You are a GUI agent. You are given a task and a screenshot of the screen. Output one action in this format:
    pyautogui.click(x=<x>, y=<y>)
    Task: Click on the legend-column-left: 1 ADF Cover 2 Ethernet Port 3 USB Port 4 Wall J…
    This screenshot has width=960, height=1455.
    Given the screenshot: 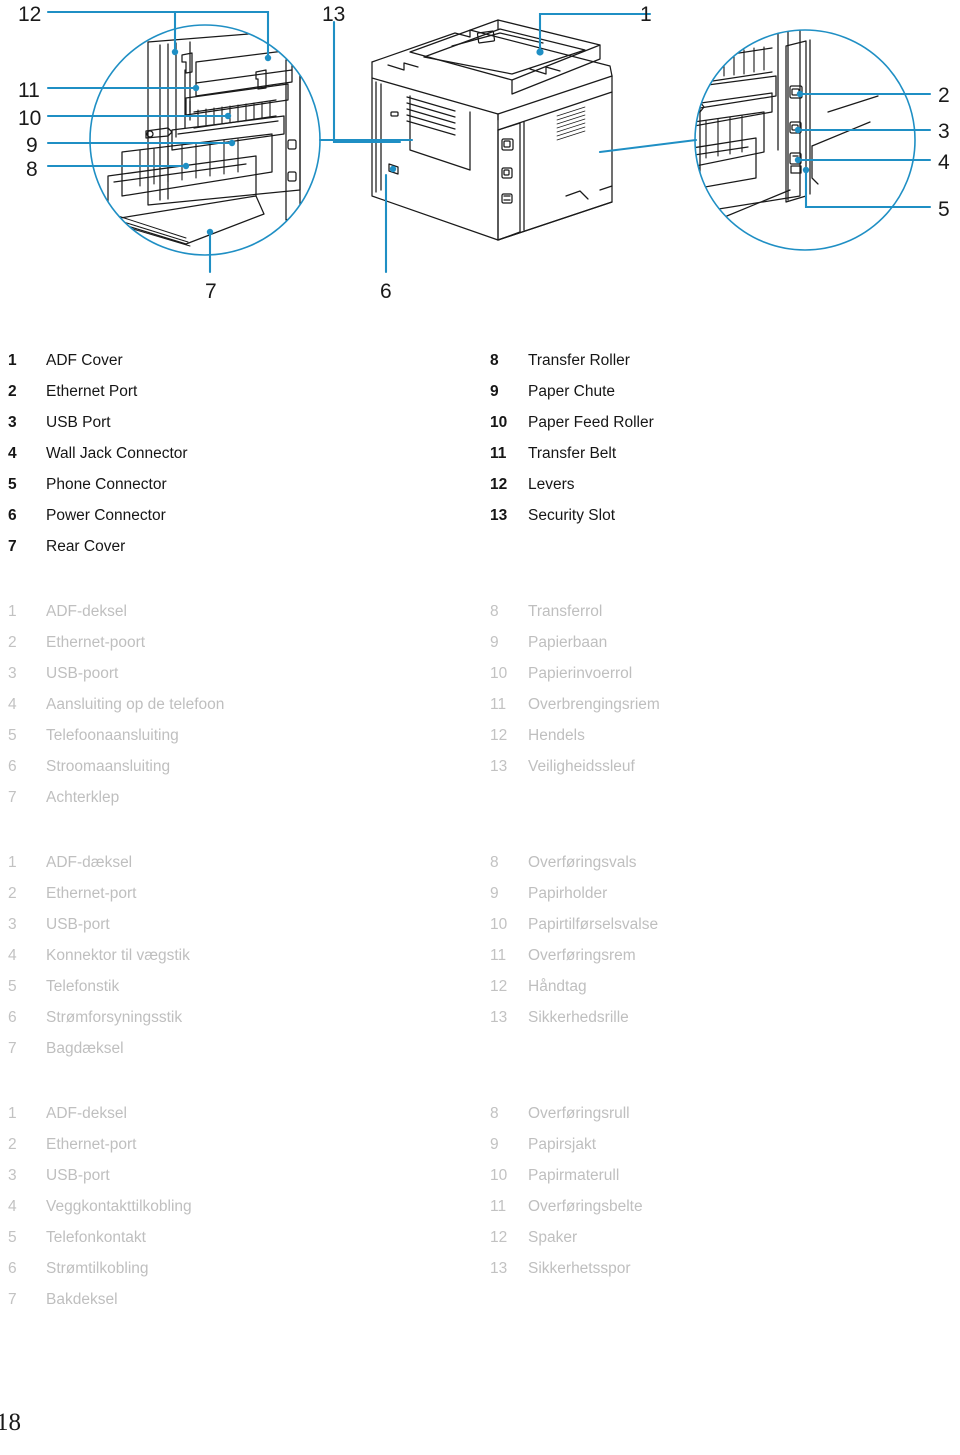 What is the action you would take?
    pyautogui.click(x=238, y=453)
    